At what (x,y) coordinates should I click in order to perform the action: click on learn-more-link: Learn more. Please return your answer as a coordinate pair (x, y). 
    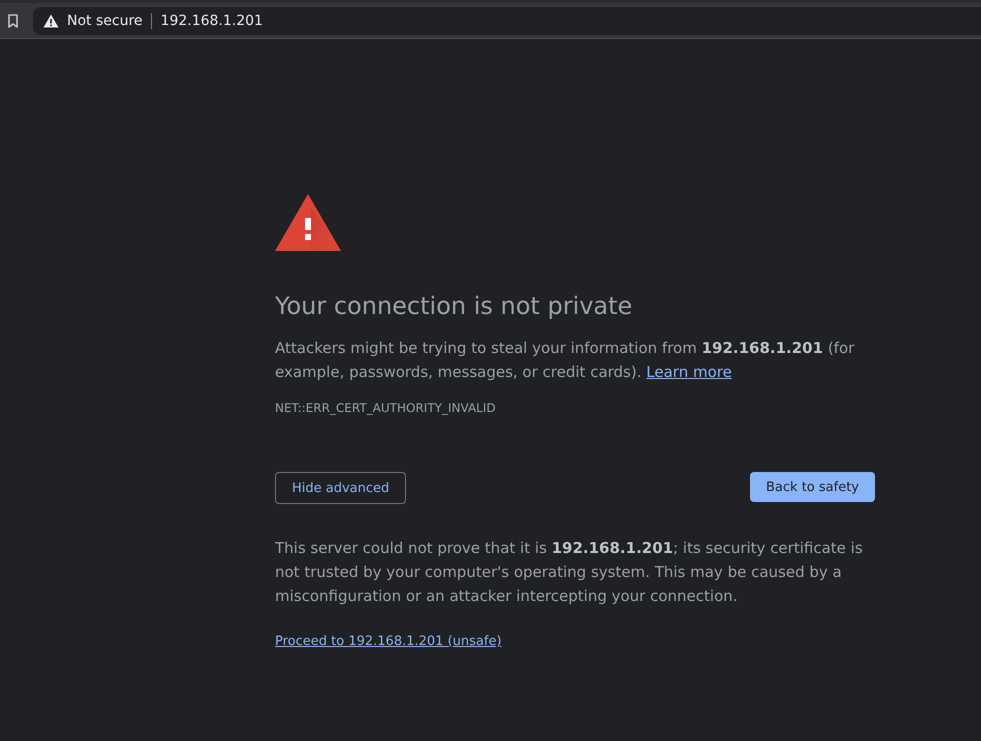
    Looking at the image, I should click on (689, 372).